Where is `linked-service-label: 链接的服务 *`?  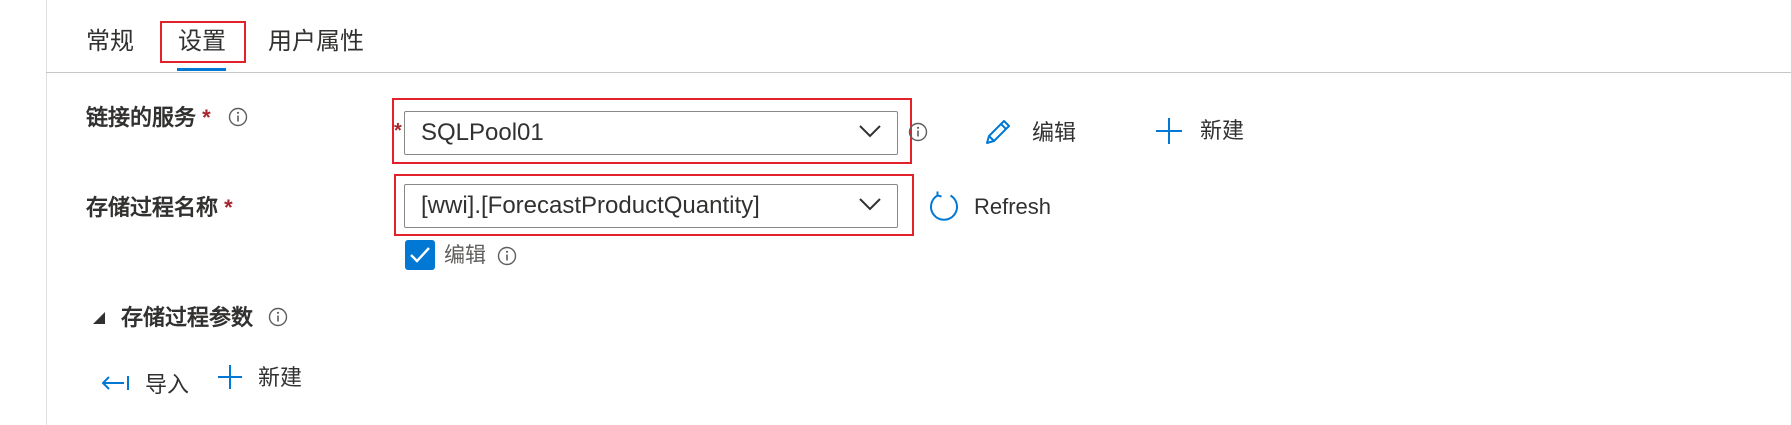
linked-service-label: 链接的服务 * is located at coordinates (148, 118).